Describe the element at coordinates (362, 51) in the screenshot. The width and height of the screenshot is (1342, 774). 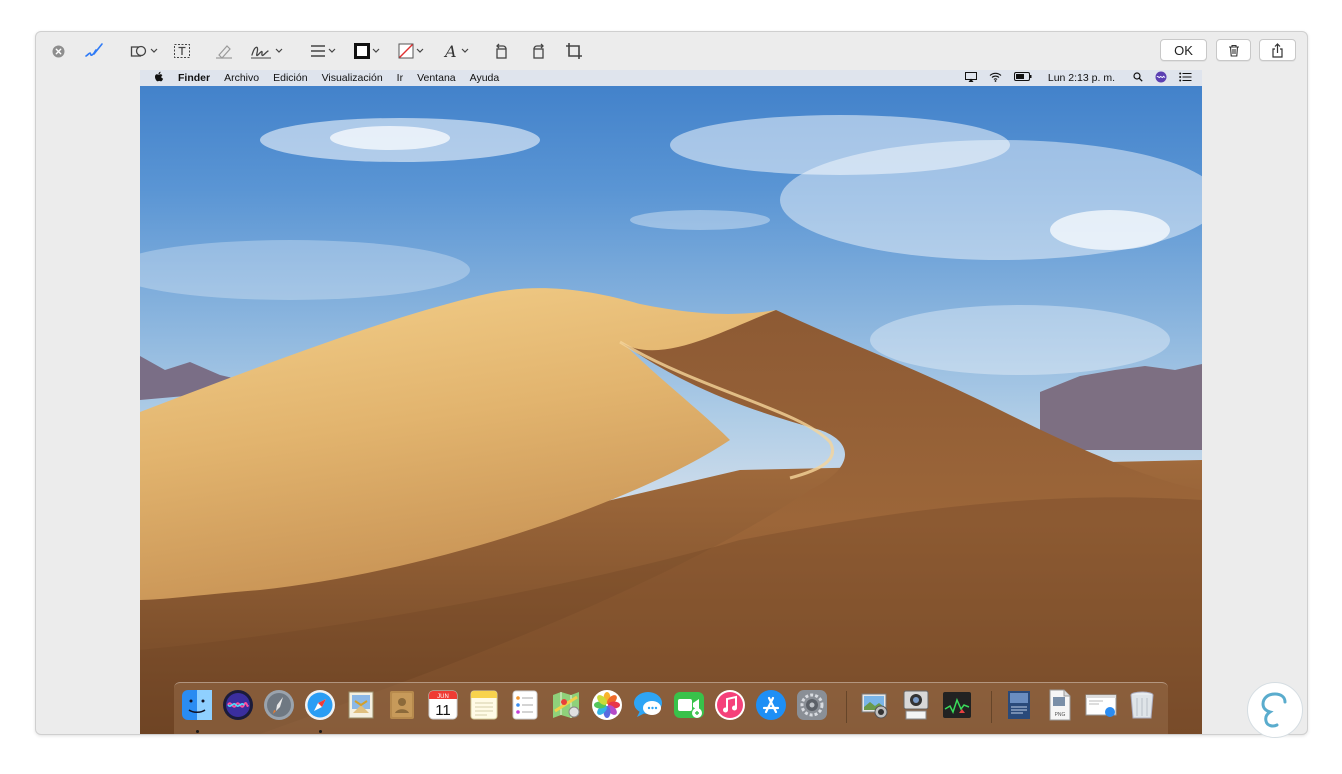
I see `border-color-icon` at that location.